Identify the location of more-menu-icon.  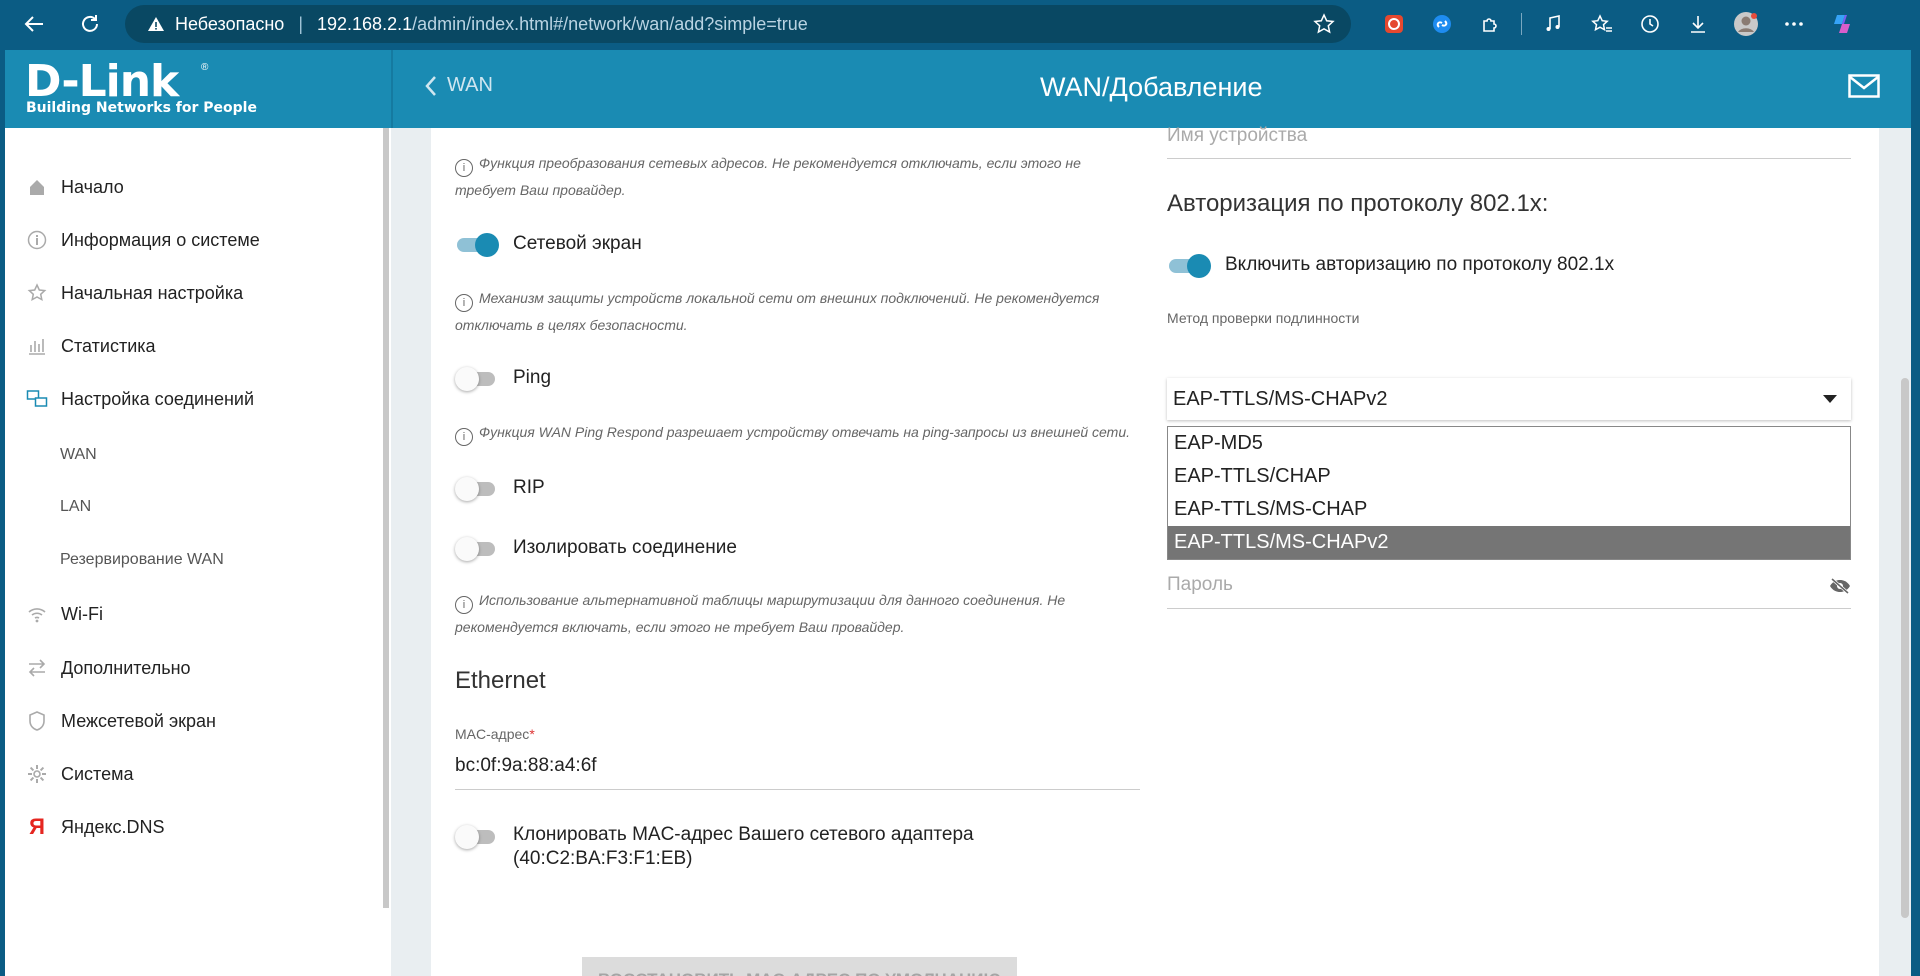
(1794, 24).